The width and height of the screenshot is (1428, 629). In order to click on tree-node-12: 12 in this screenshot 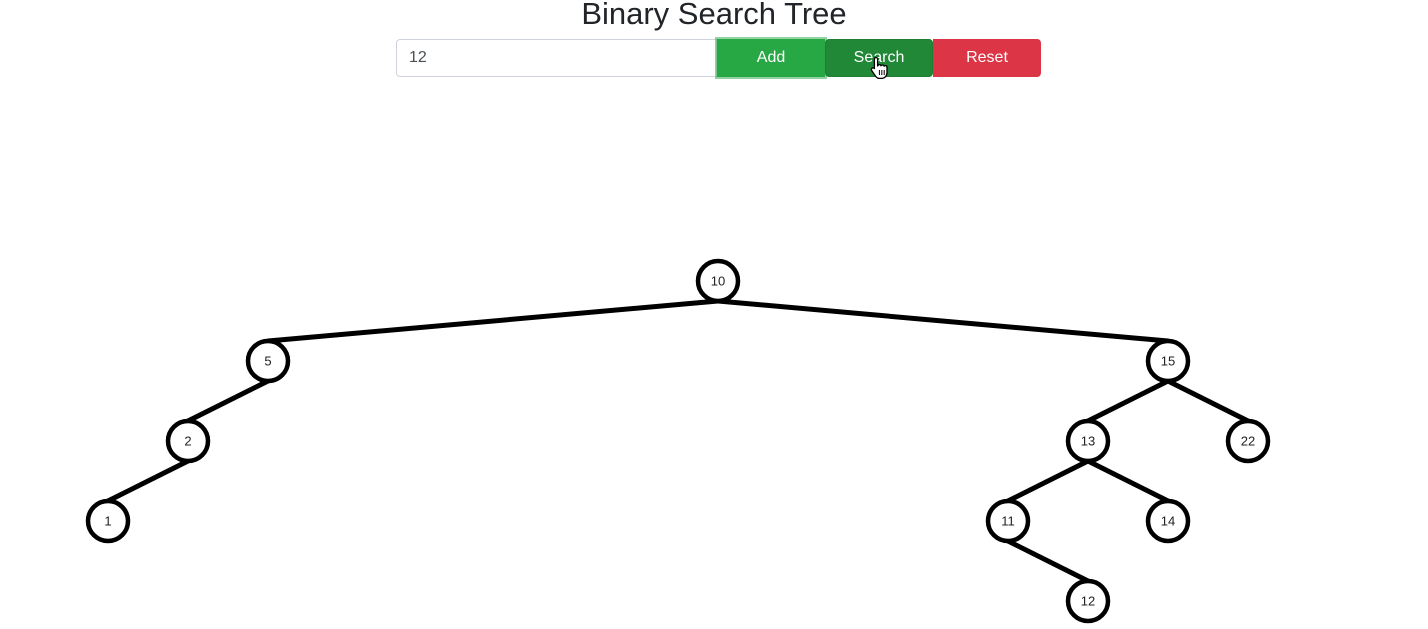, I will do `click(1088, 601)`.